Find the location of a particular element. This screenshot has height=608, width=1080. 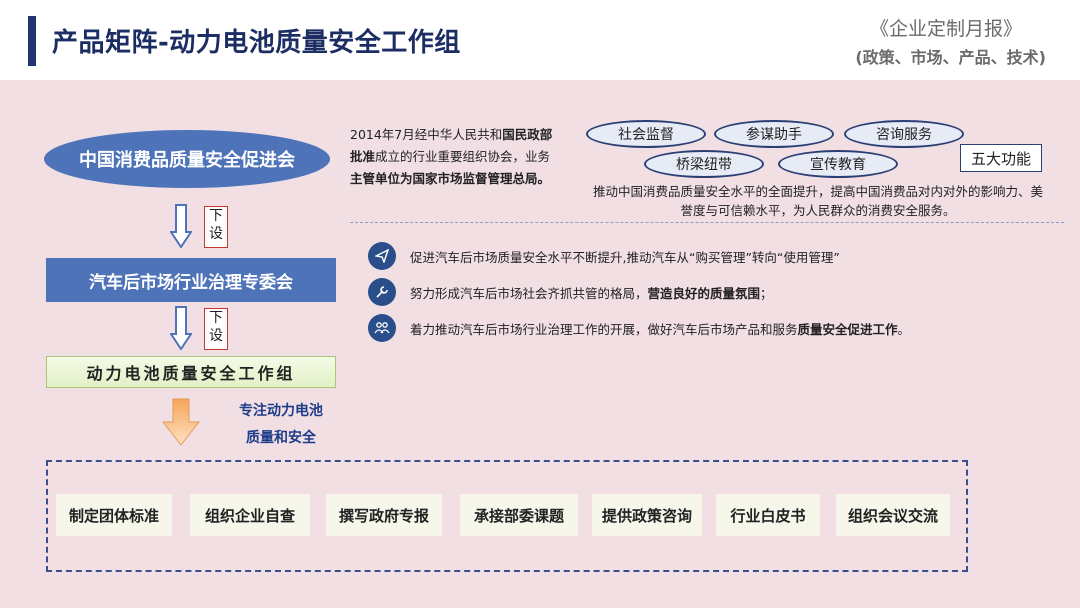

org-top-ellipse: 中国消费品质量安全促进会 is located at coordinates (187, 159).